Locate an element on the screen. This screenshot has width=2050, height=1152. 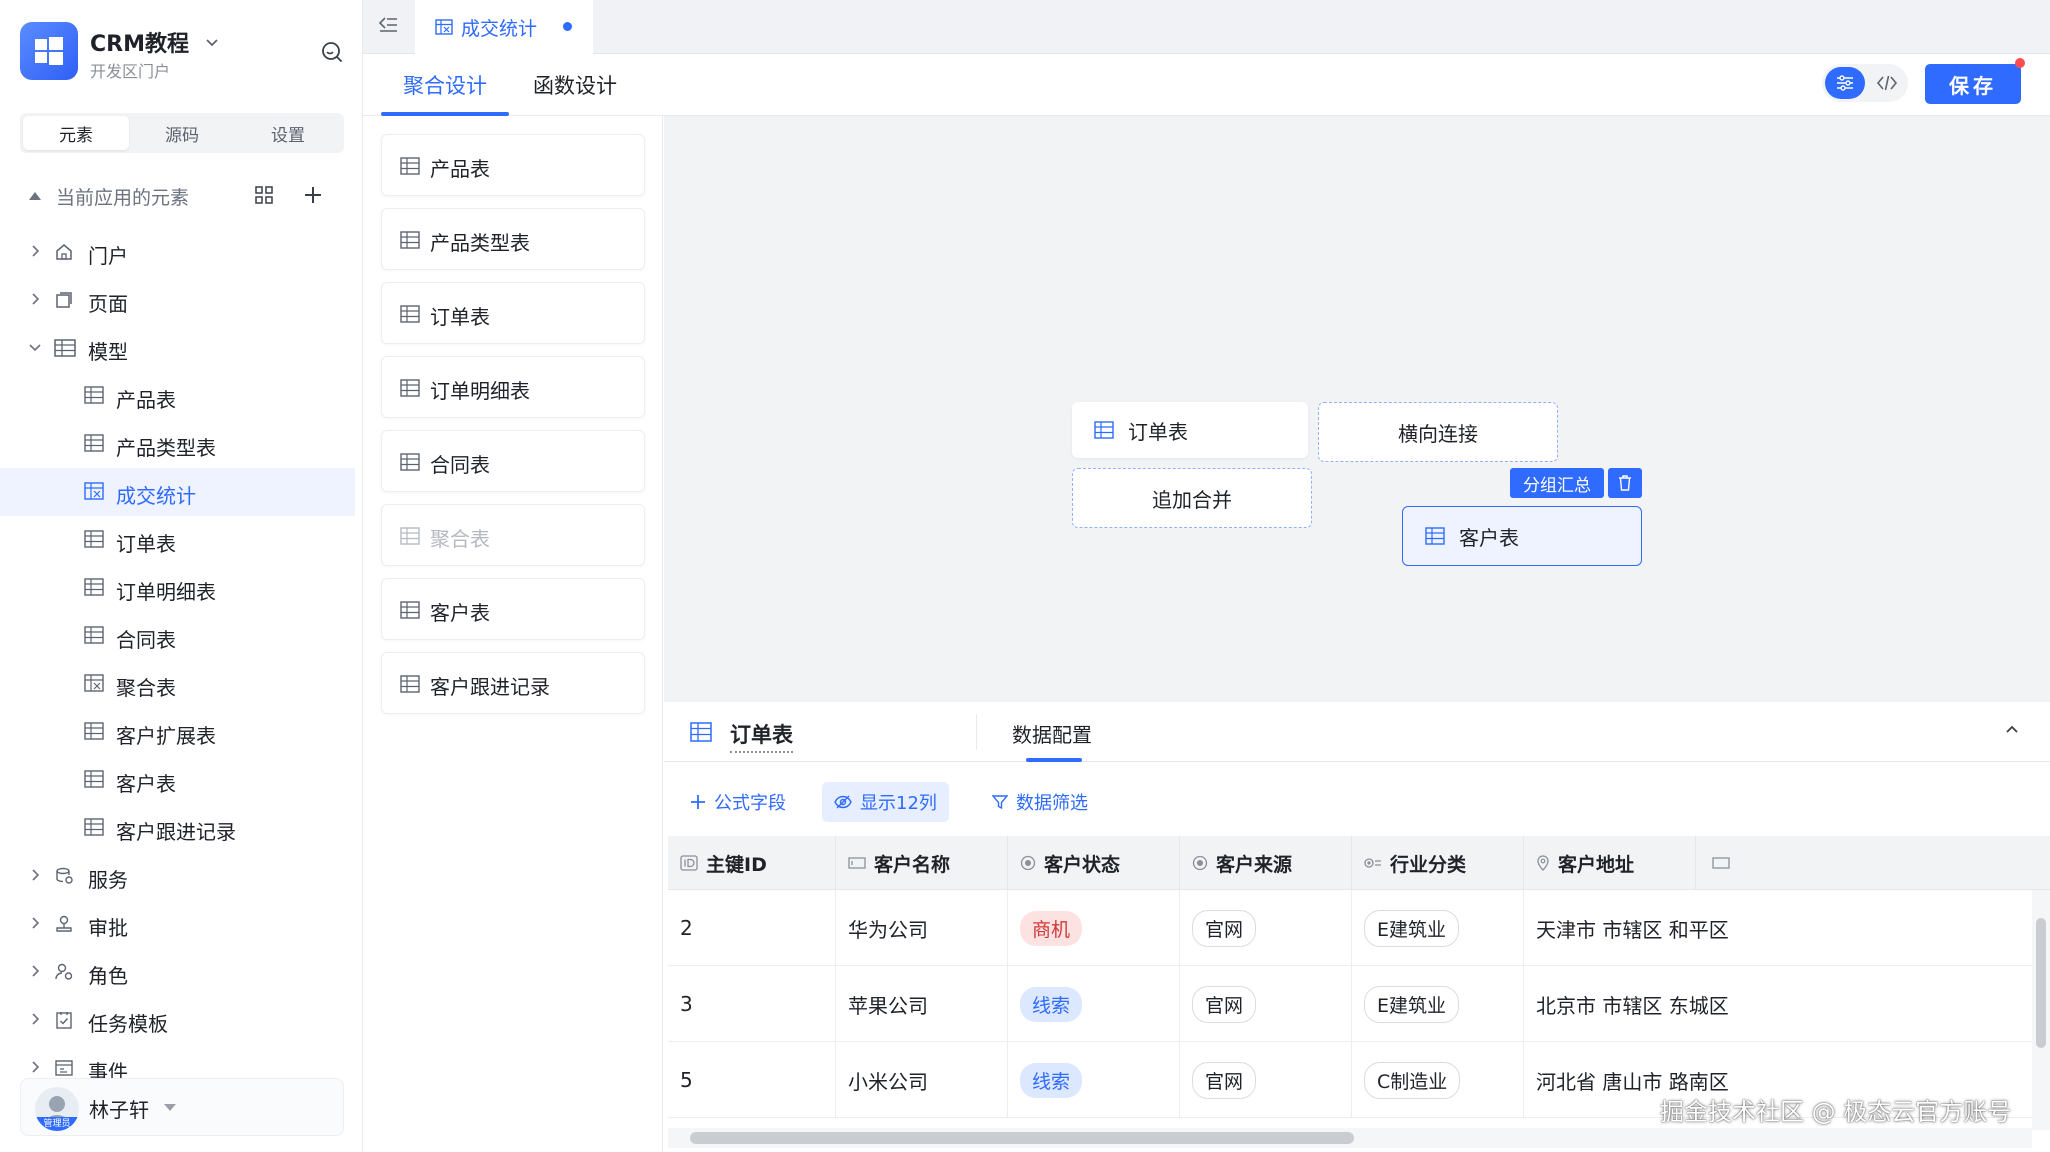
tab-aggregate-design: 聚合设计 is located at coordinates (445, 85).